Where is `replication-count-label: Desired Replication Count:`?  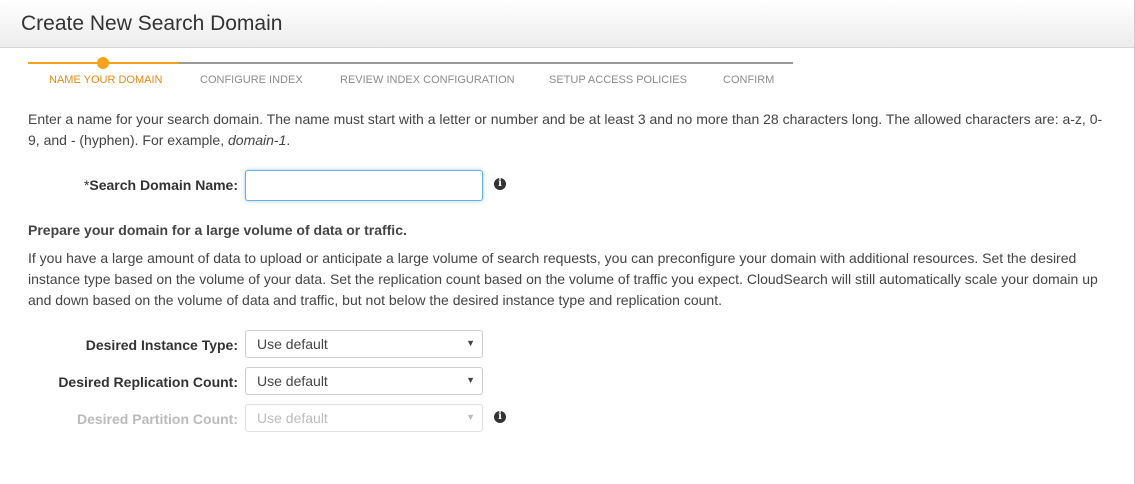 replication-count-label: Desired Replication Count: is located at coordinates (148, 382).